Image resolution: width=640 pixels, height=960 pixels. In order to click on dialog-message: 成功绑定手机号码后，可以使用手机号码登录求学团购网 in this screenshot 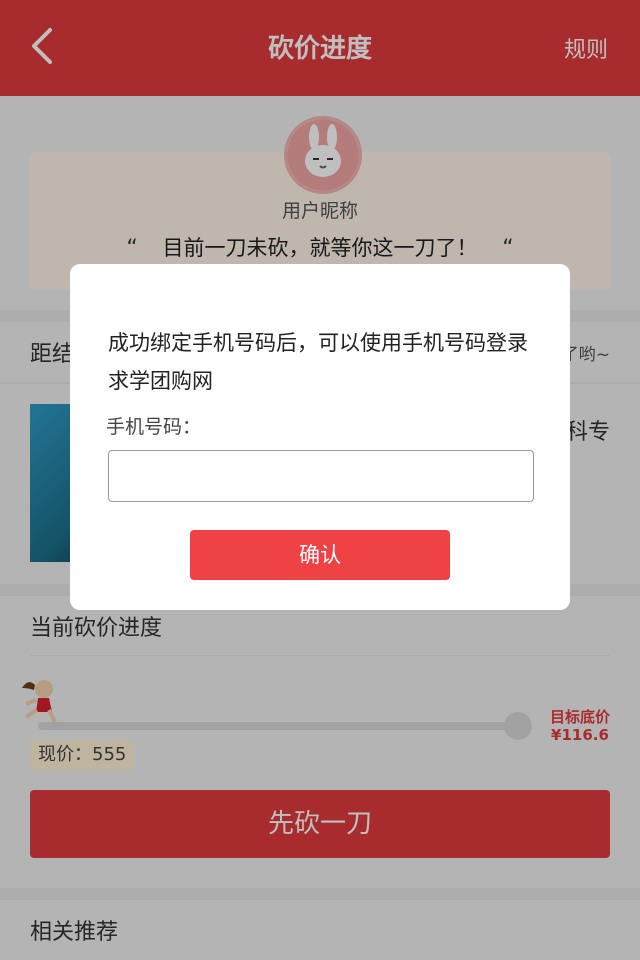, I will do `click(318, 362)`.